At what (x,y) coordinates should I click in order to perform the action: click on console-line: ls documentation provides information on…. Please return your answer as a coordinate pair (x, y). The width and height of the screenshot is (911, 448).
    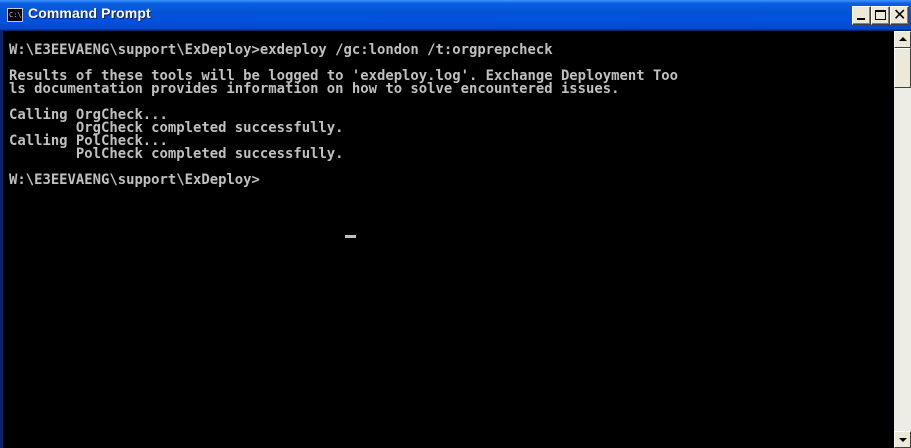
    Looking at the image, I should click on (314, 89).